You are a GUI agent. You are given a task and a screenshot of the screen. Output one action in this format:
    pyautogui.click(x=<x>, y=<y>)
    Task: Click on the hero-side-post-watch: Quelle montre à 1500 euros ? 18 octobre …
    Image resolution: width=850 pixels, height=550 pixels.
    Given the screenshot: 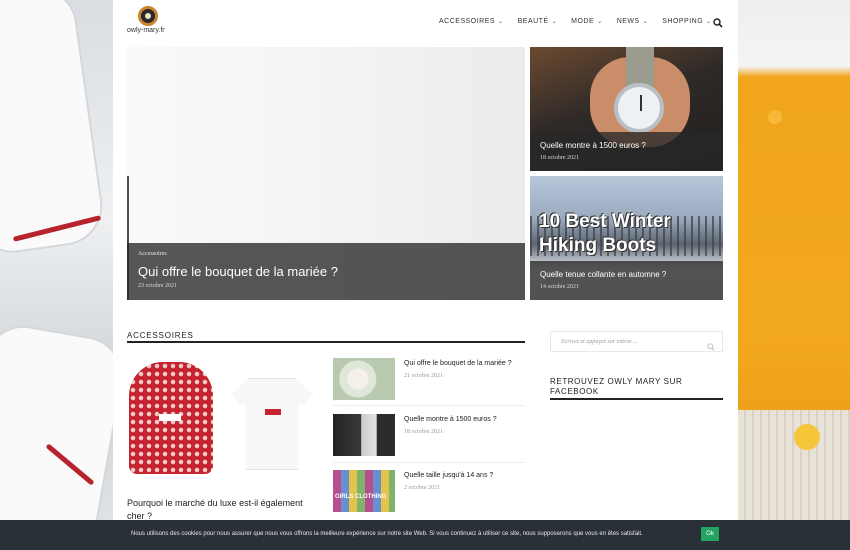 What is the action you would take?
    pyautogui.click(x=626, y=109)
    